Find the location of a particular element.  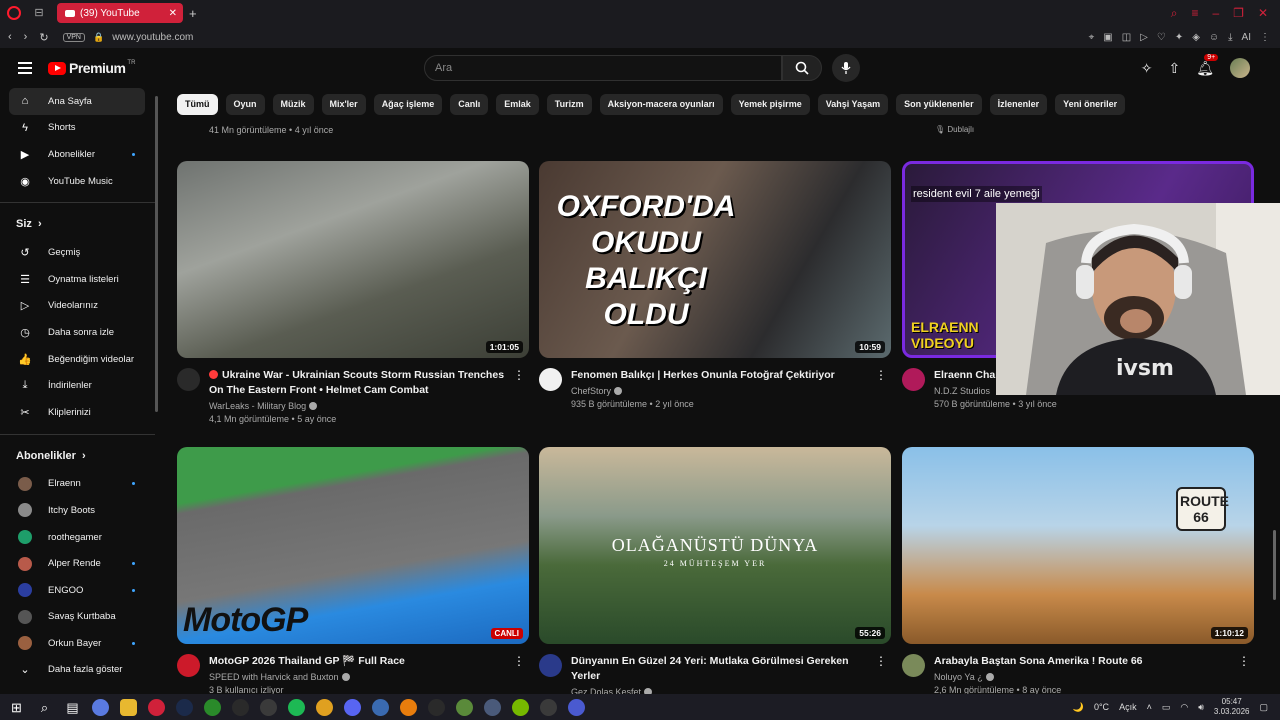

filter-chip: Tümü is located at coordinates (197, 104).